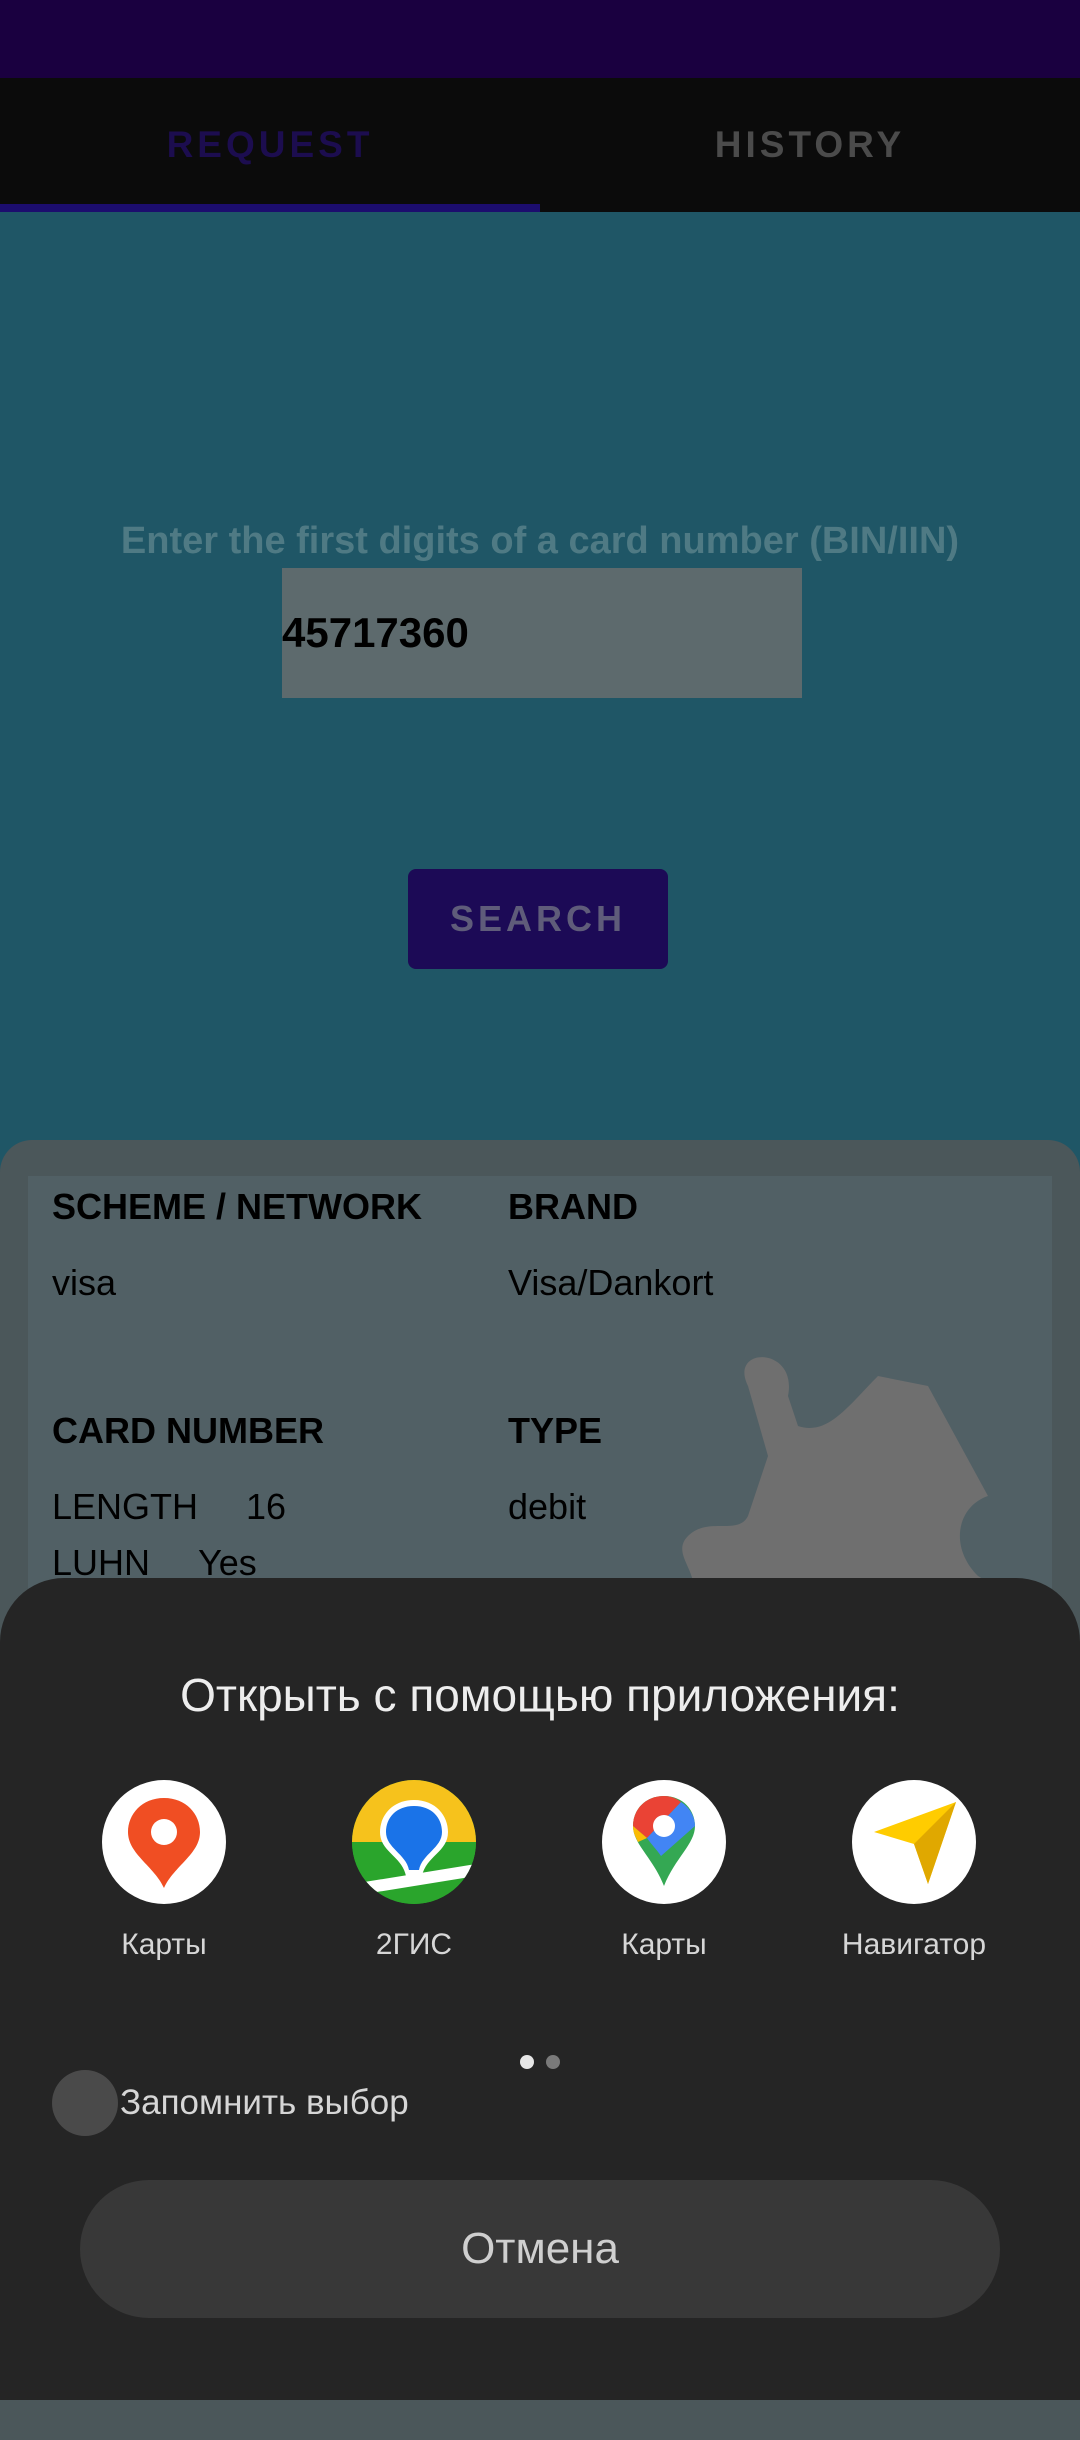  Describe the element at coordinates (527, 2062) in the screenshot. I see `page-dot-active` at that location.